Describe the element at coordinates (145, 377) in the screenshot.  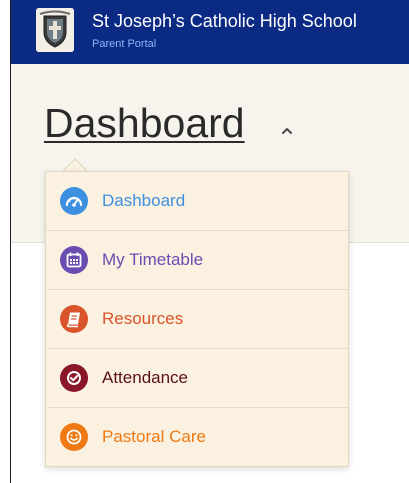
I see `menu-item-label: Attendance` at that location.